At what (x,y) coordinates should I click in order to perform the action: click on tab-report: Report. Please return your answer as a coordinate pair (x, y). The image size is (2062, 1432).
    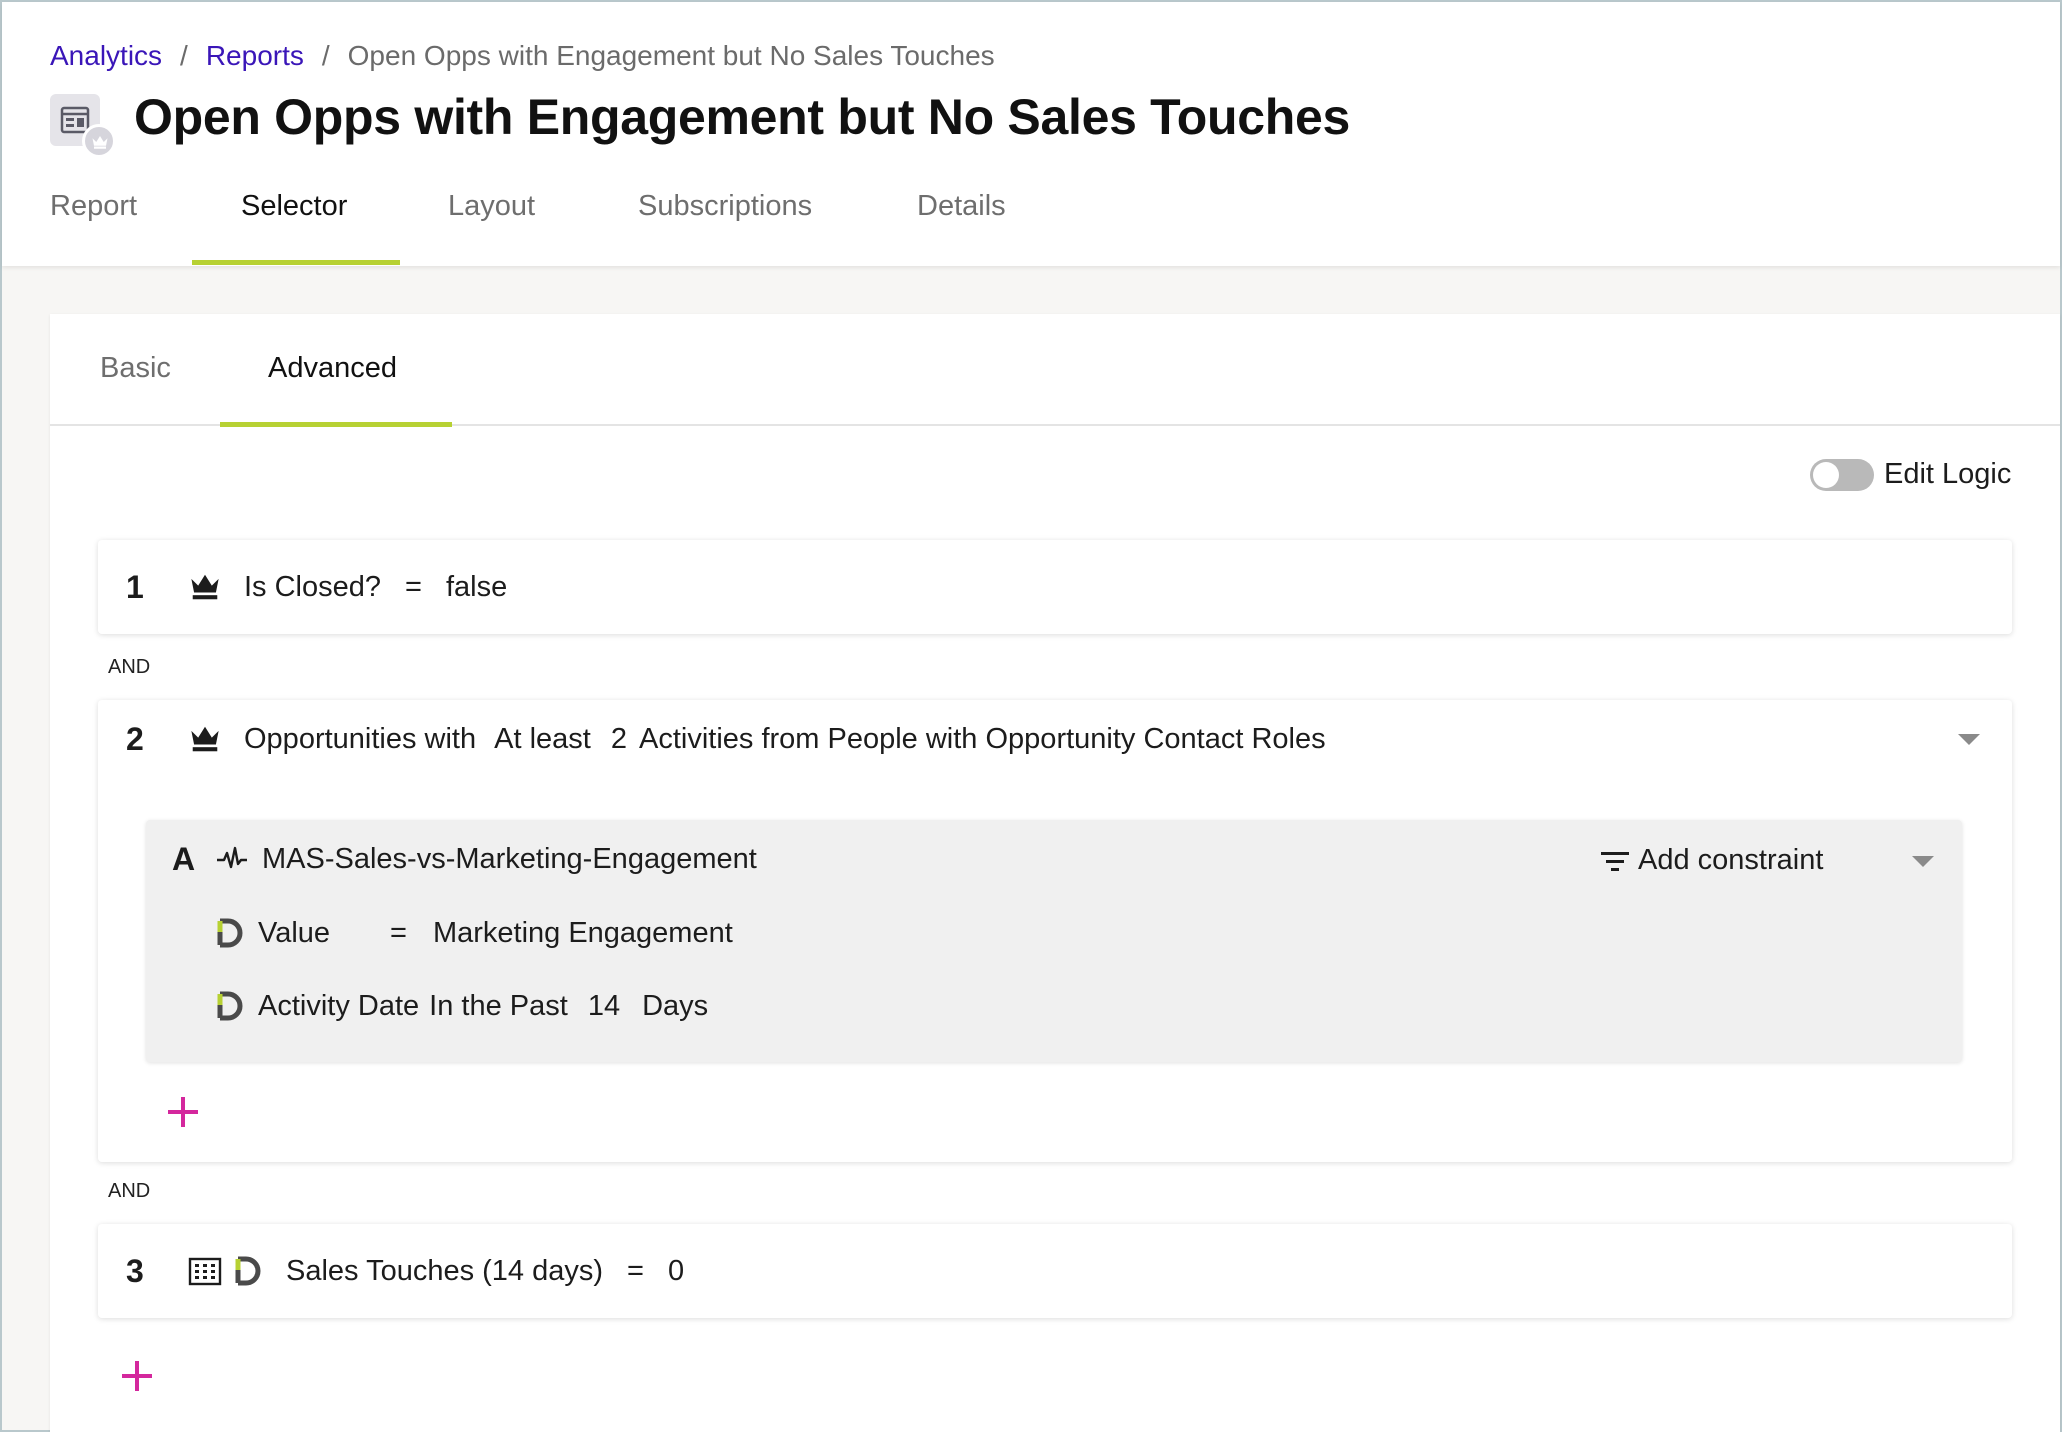
    Looking at the image, I should click on (93, 206).